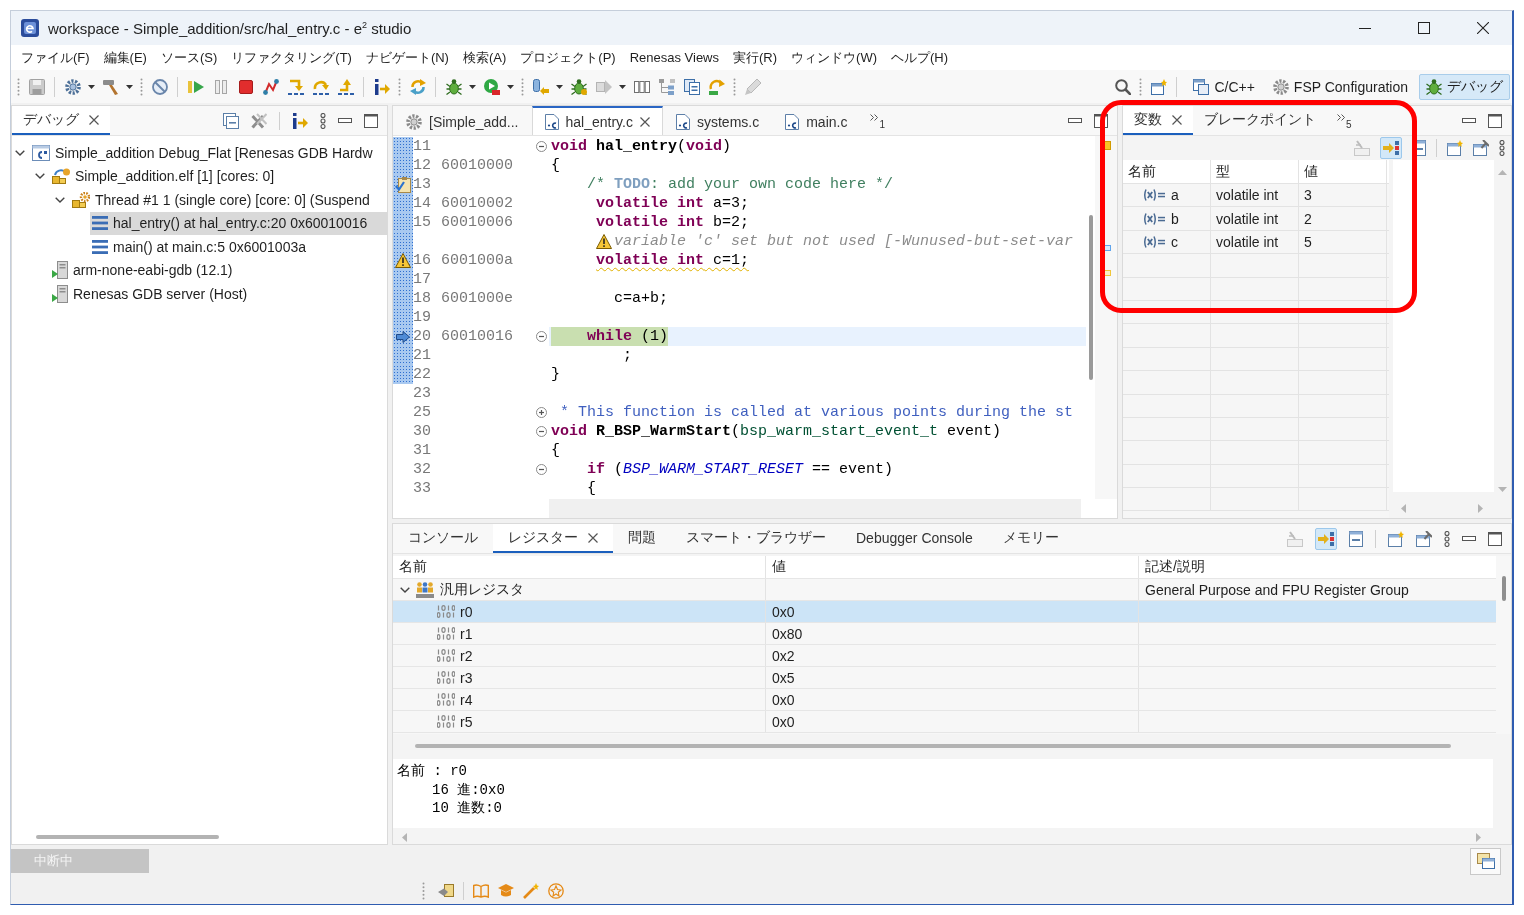 This screenshot has width=1524, height=915. I want to click on card-icon, so click(446, 890).